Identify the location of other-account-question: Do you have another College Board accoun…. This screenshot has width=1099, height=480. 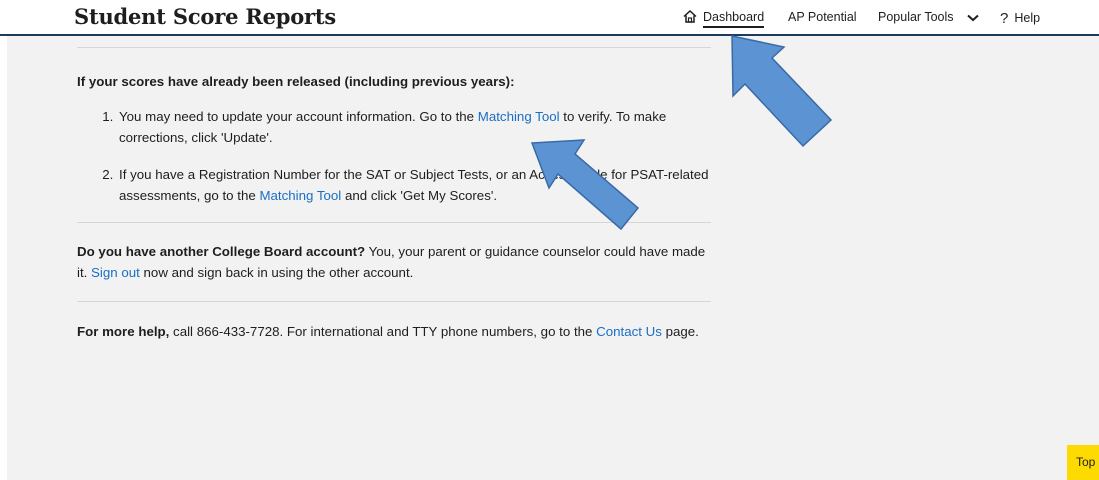
(221, 251).